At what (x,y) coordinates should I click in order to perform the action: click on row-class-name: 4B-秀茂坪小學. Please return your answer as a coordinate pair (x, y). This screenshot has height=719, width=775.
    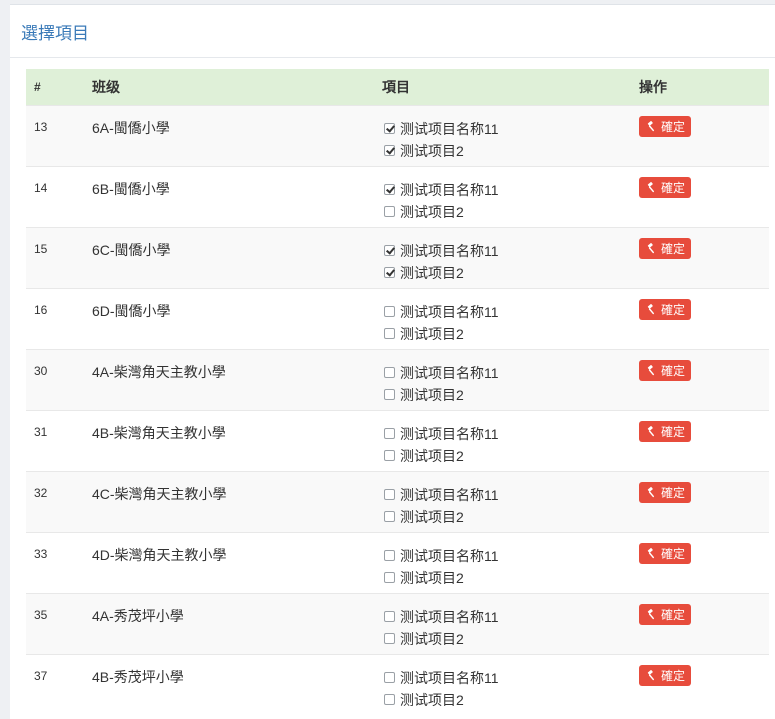
    Looking at the image, I should click on (237, 684).